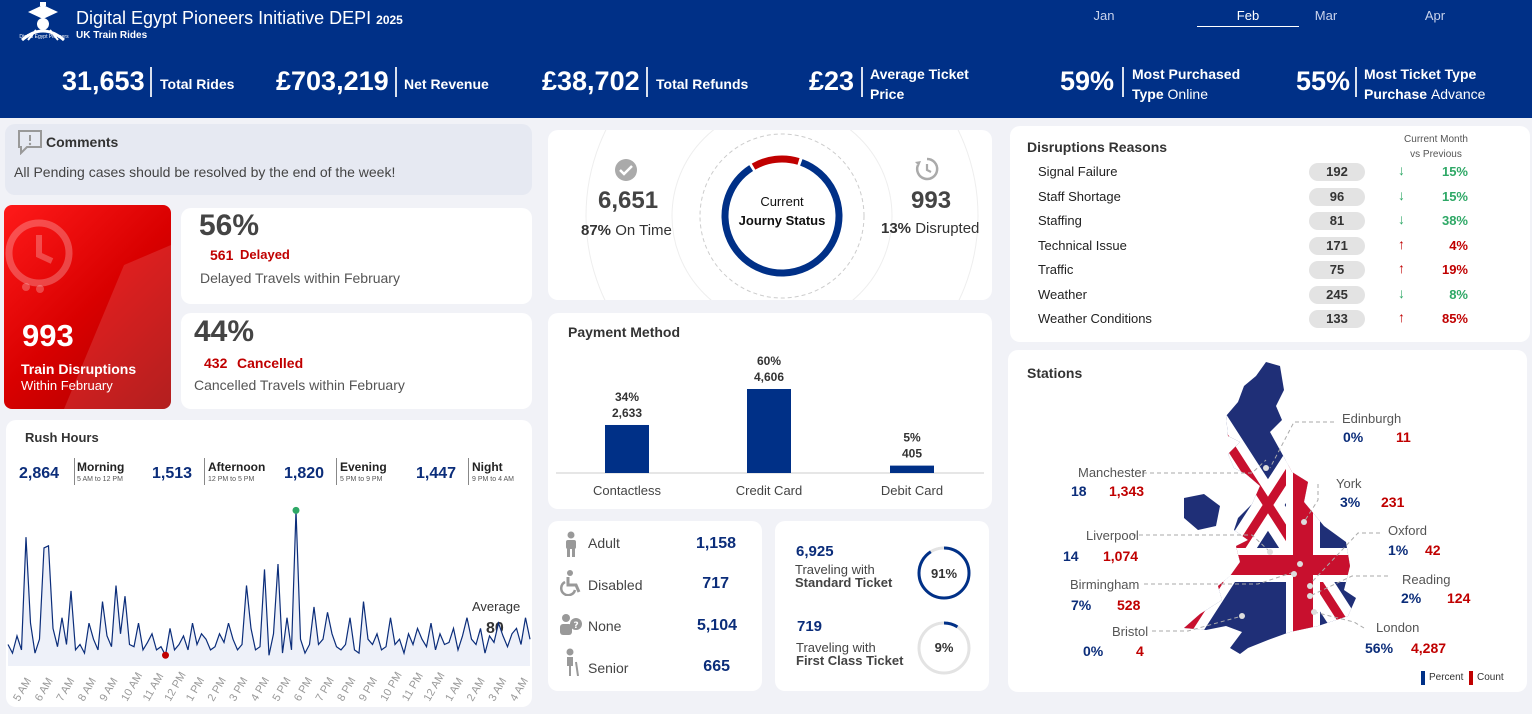  I want to click on passenger-disabled-value: 717, so click(715, 583).